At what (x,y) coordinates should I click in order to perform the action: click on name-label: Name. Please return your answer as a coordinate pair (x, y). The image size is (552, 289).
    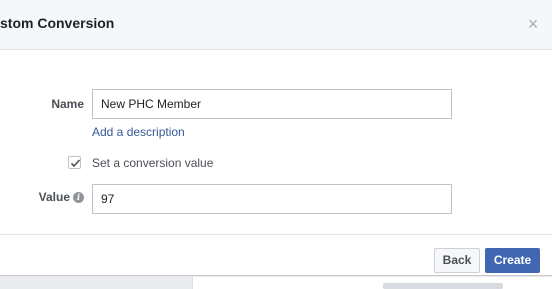
    Looking at the image, I should click on (67, 104).